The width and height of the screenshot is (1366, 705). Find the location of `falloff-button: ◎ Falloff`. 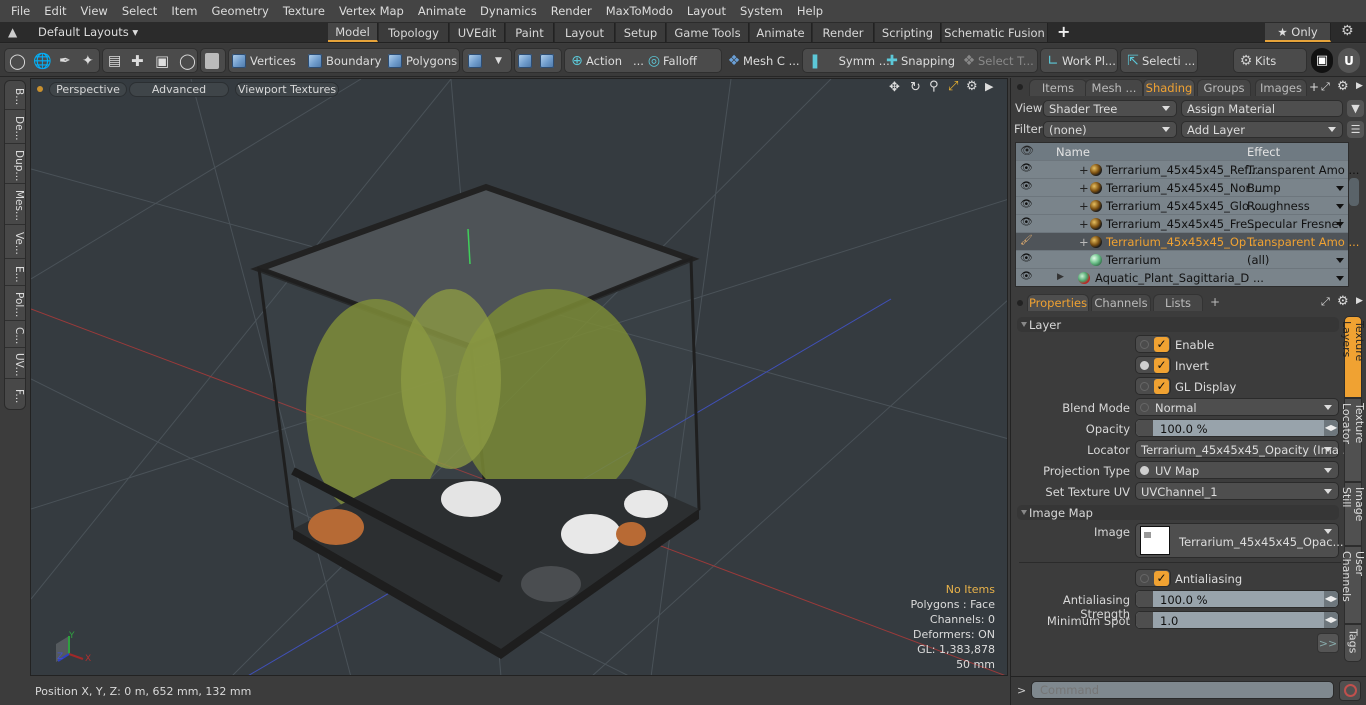

falloff-button: ◎ Falloff is located at coordinates (671, 60).